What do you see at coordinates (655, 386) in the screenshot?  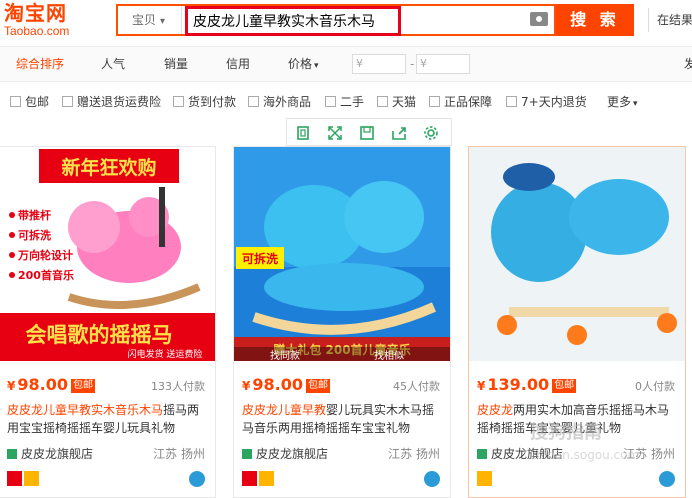 I see `sold-count: 0人付款` at bounding box center [655, 386].